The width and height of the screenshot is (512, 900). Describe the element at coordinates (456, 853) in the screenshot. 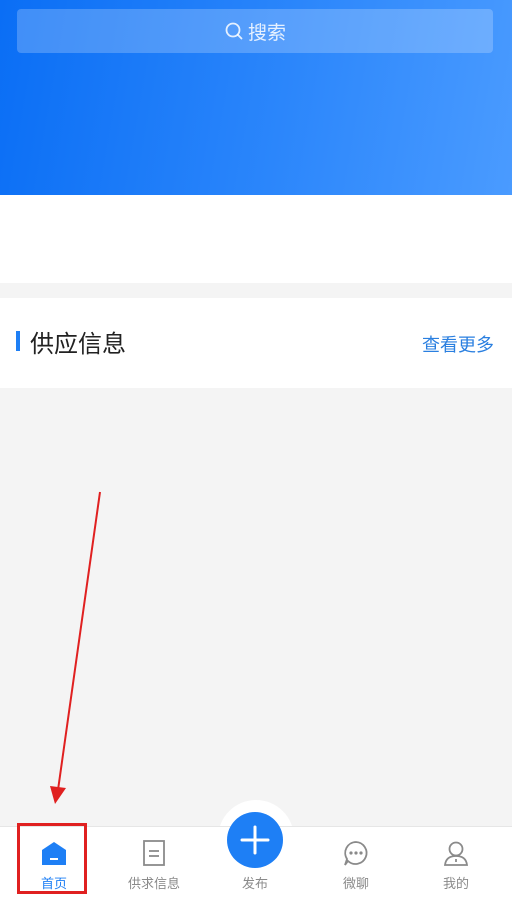

I see `user-icon` at that location.